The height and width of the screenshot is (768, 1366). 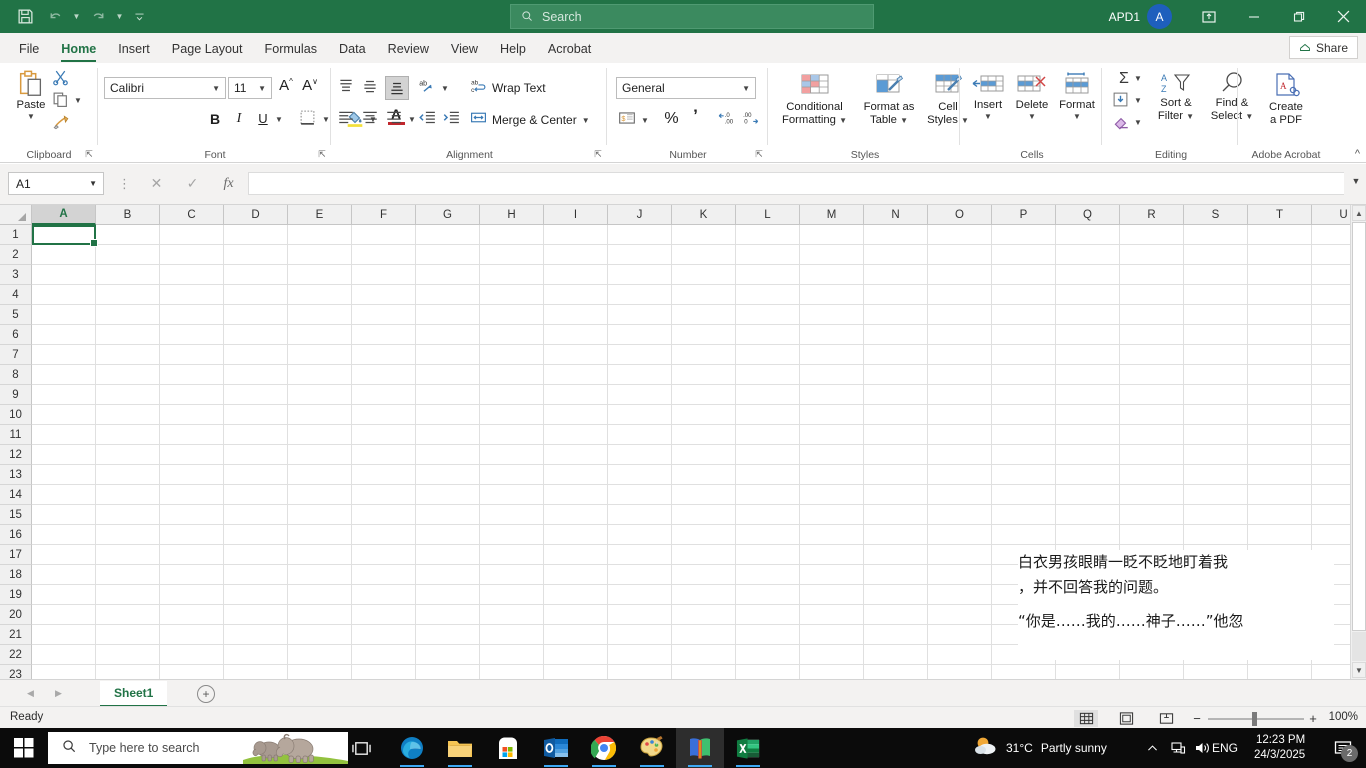 What do you see at coordinates (16, 635) in the screenshot?
I see `row-header-21: 21` at bounding box center [16, 635].